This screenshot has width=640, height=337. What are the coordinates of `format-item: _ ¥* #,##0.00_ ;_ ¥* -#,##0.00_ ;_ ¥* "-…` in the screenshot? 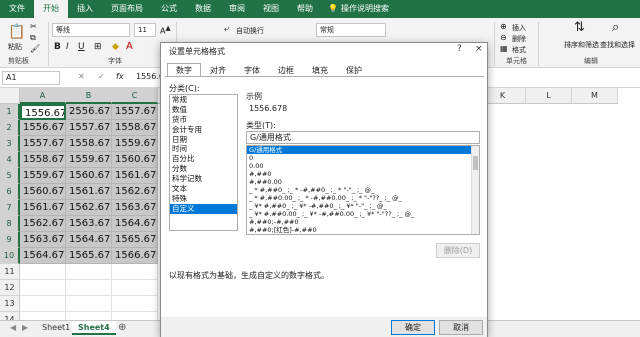 It's located at (363, 214).